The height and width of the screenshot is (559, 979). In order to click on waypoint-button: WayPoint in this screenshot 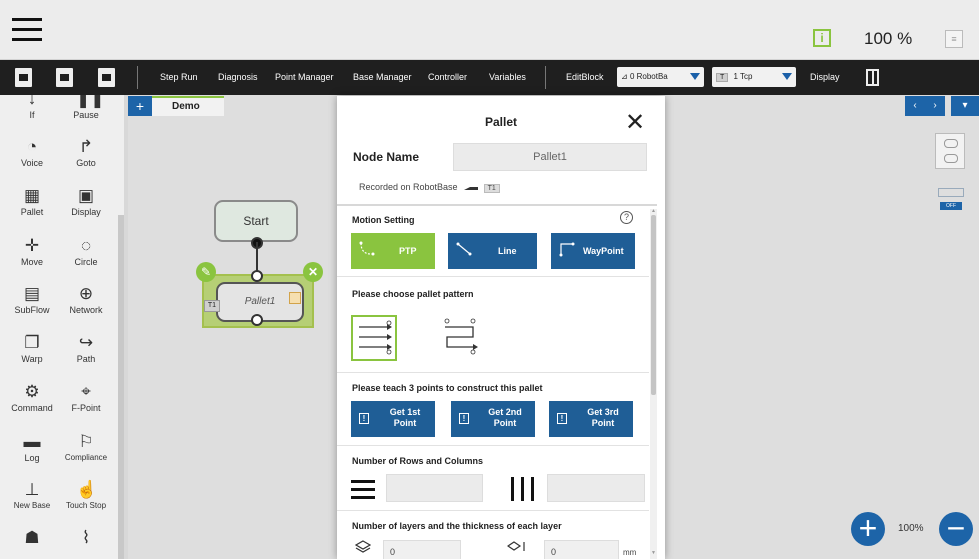, I will do `click(593, 251)`.